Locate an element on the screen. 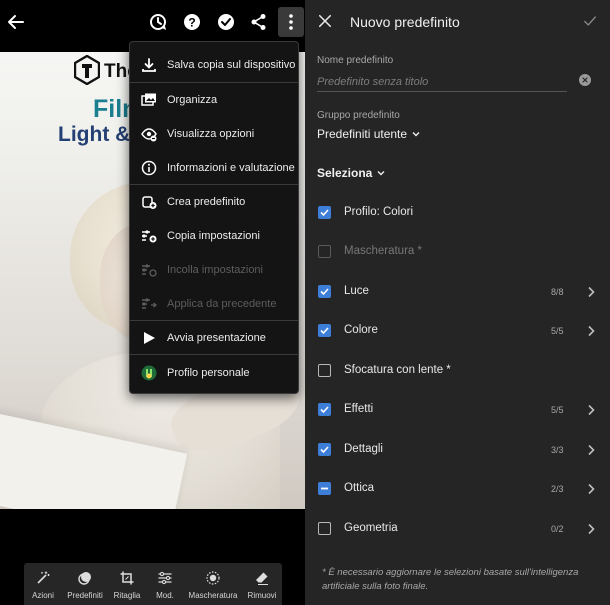  menu-item-label: Informazioni e valutazione is located at coordinates (231, 168).